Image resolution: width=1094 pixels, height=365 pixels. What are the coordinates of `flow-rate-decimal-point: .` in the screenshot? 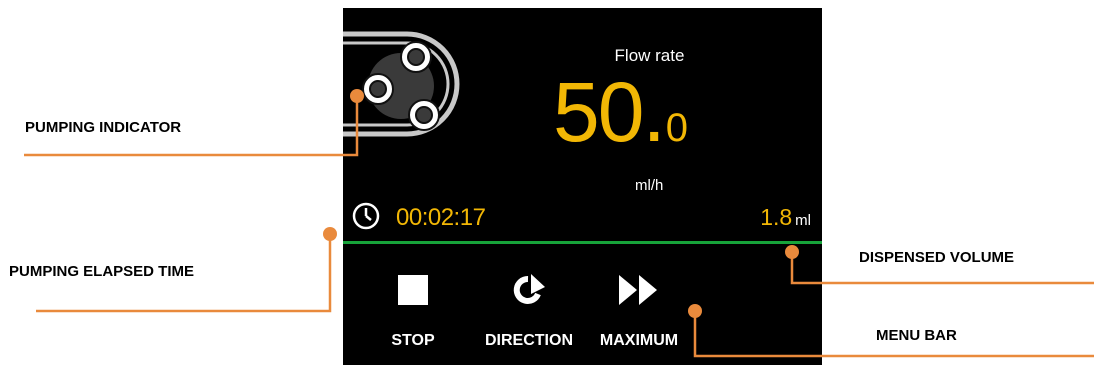 It's located at (654, 112).